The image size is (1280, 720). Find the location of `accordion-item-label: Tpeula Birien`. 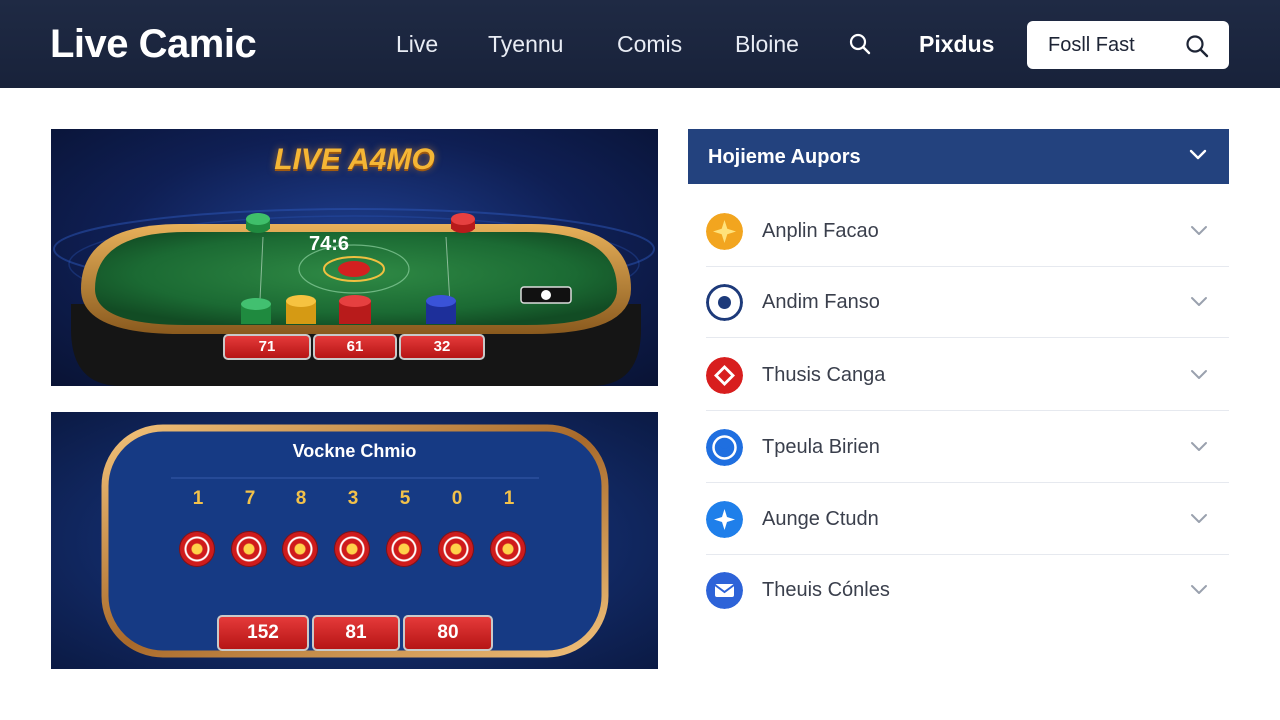

accordion-item-label: Tpeula Birien is located at coordinates (821, 447).